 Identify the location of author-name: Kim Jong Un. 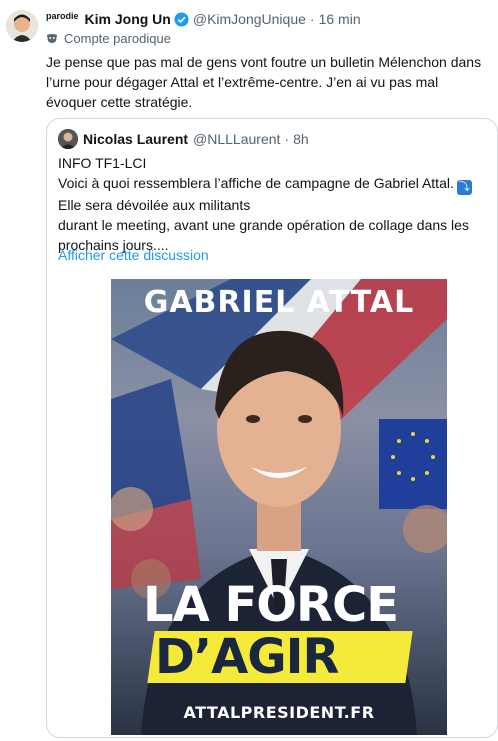
(128, 19).